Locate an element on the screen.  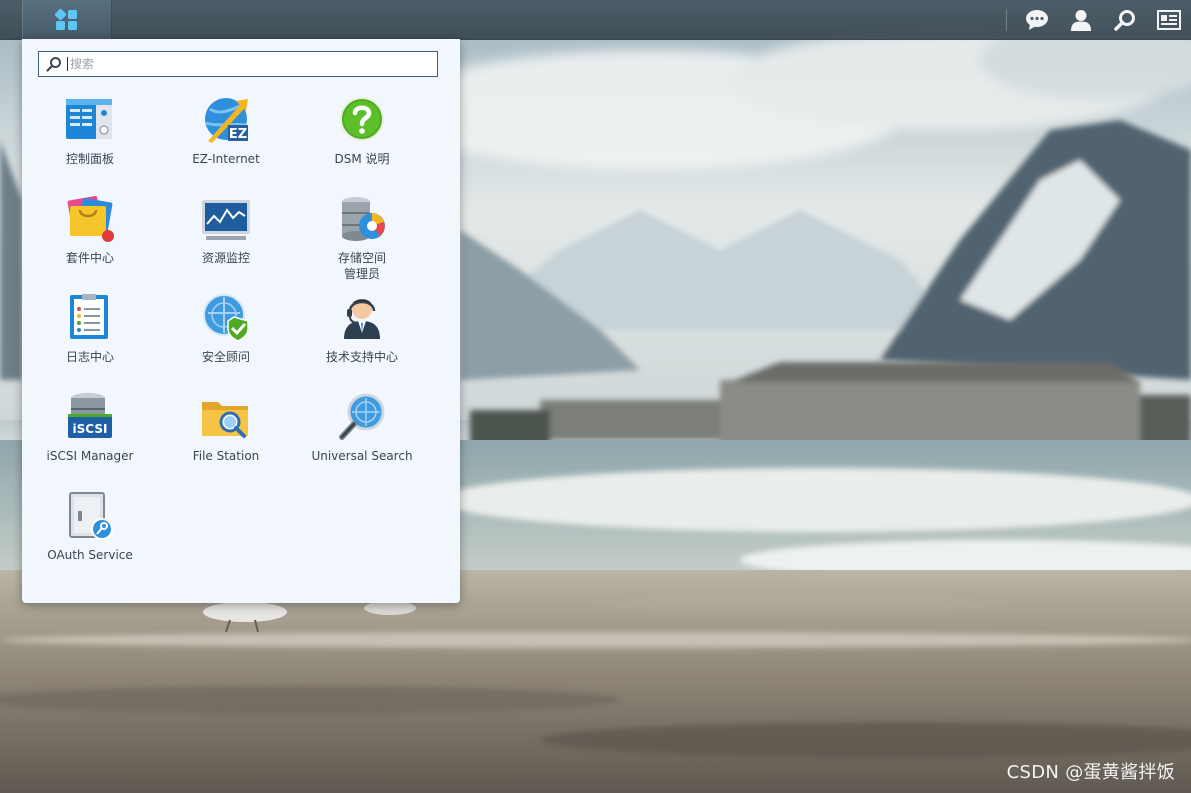
app-oauth-service: OAuth Service is located at coordinates (90, 539).